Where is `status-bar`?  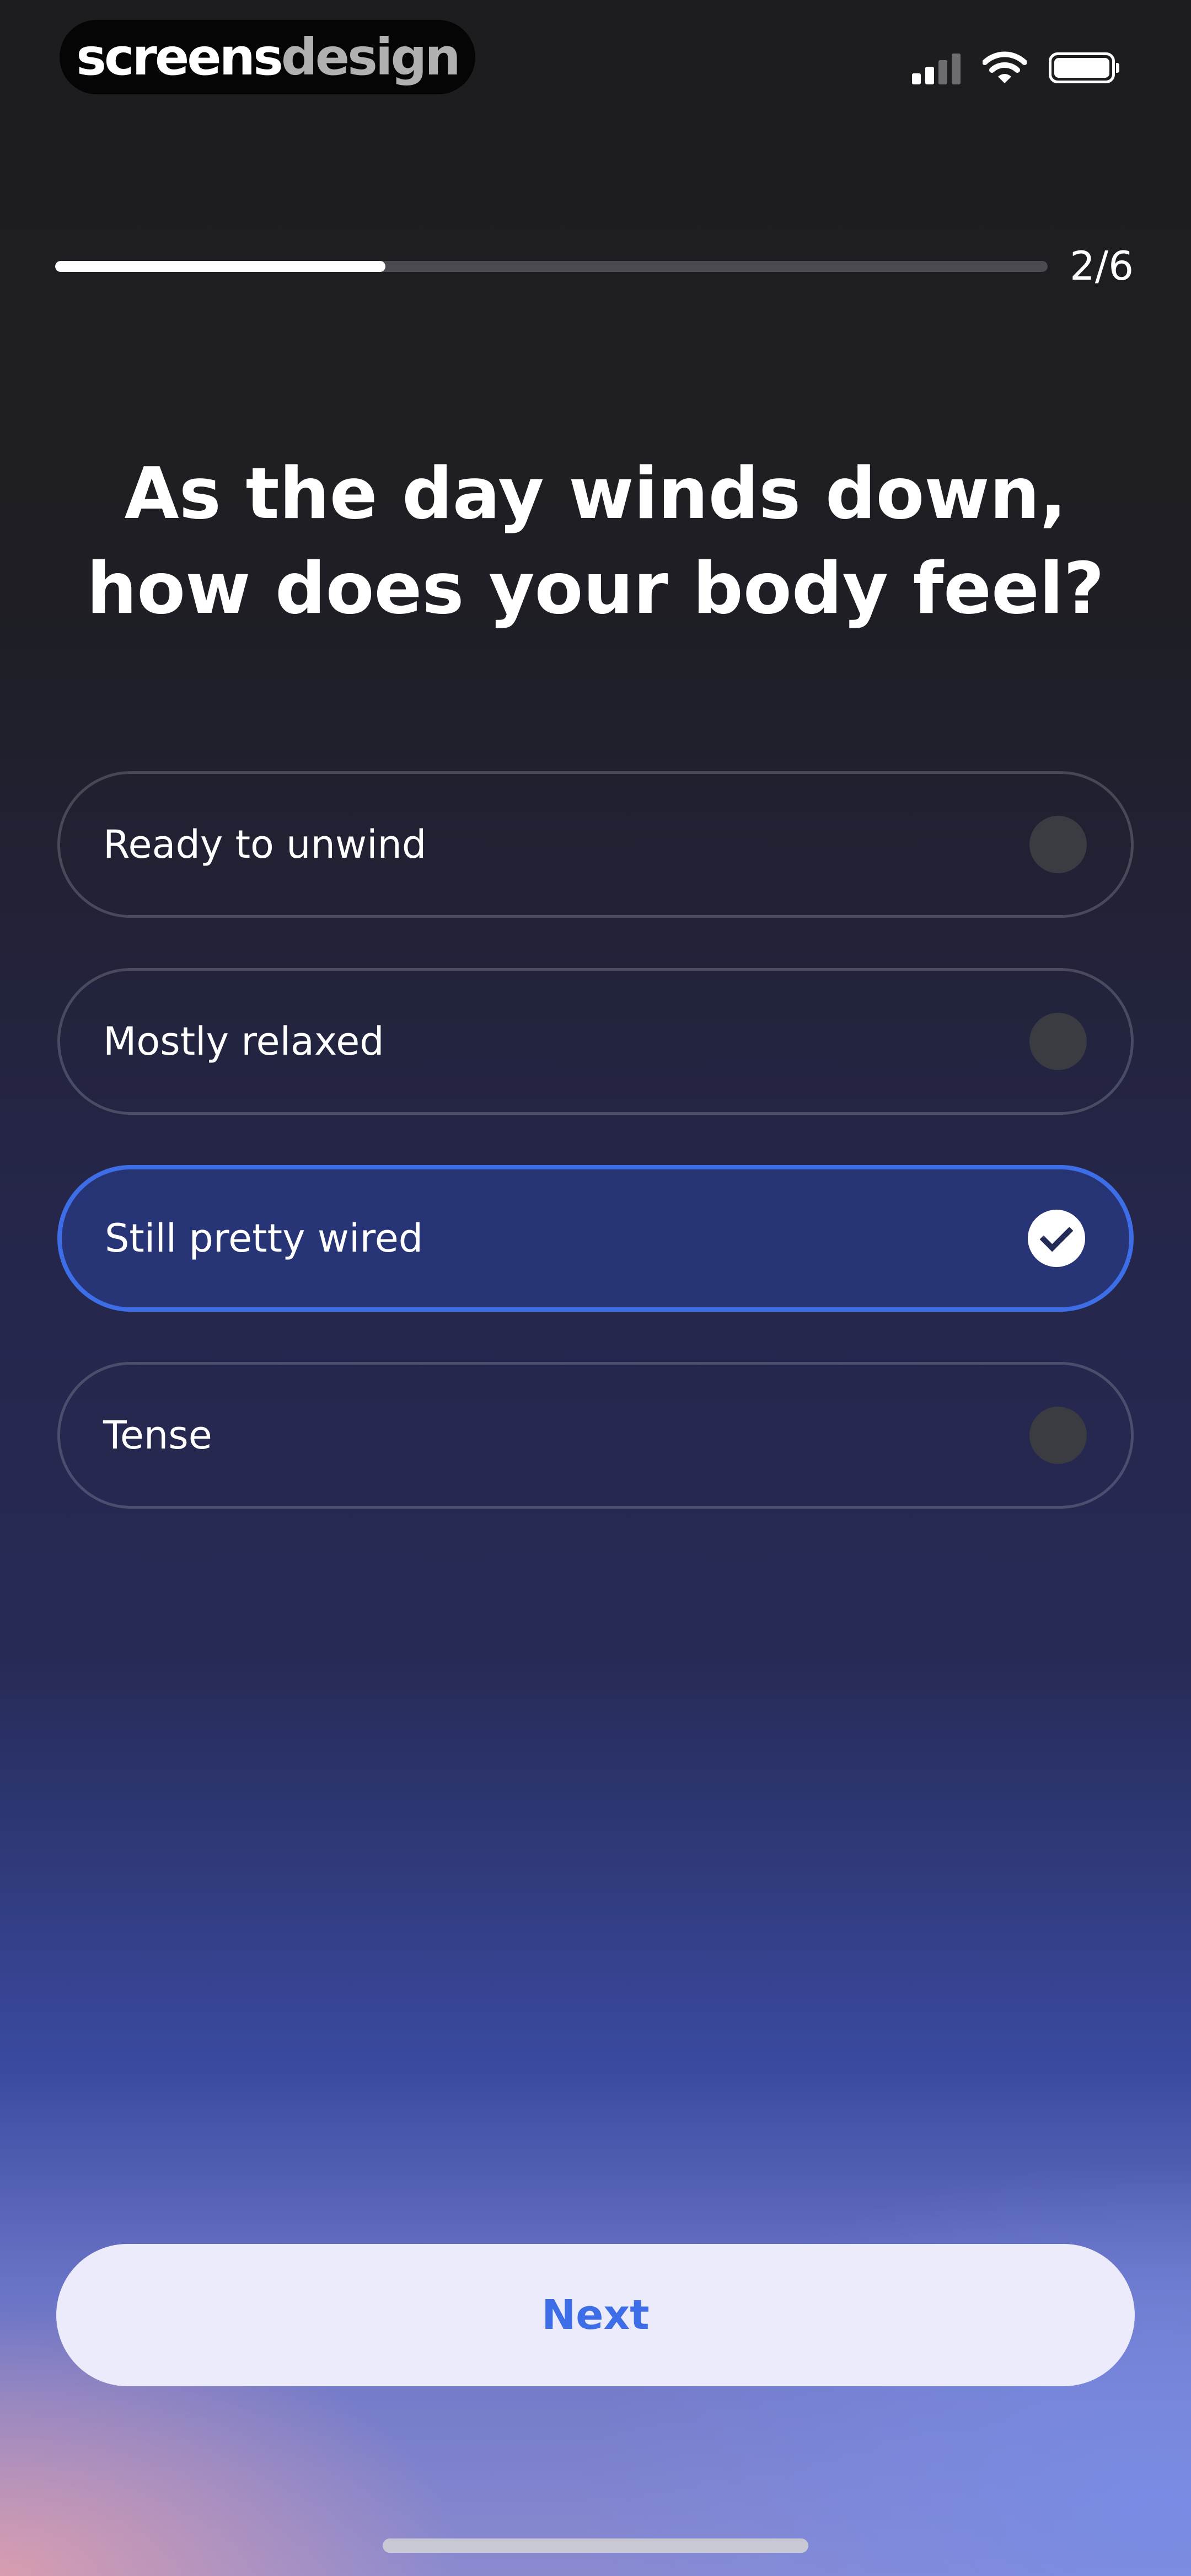 status-bar is located at coordinates (1015, 68).